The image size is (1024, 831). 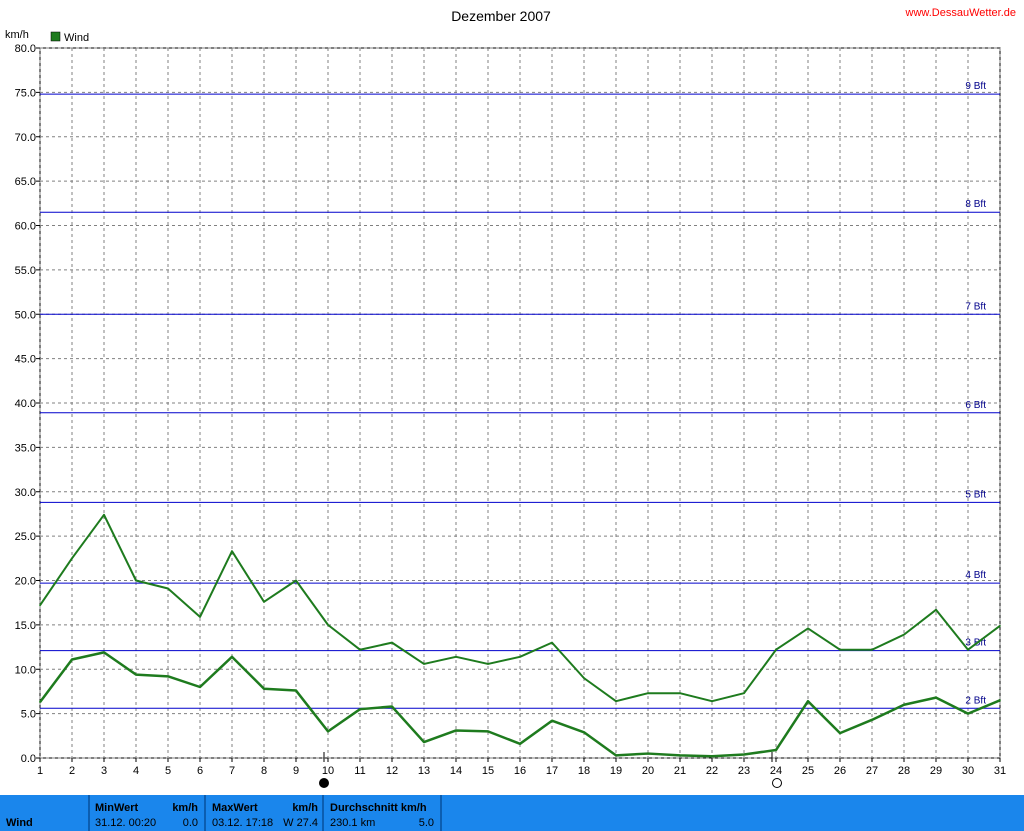 I want to click on x-tick-label: 11, so click(x=359, y=771).